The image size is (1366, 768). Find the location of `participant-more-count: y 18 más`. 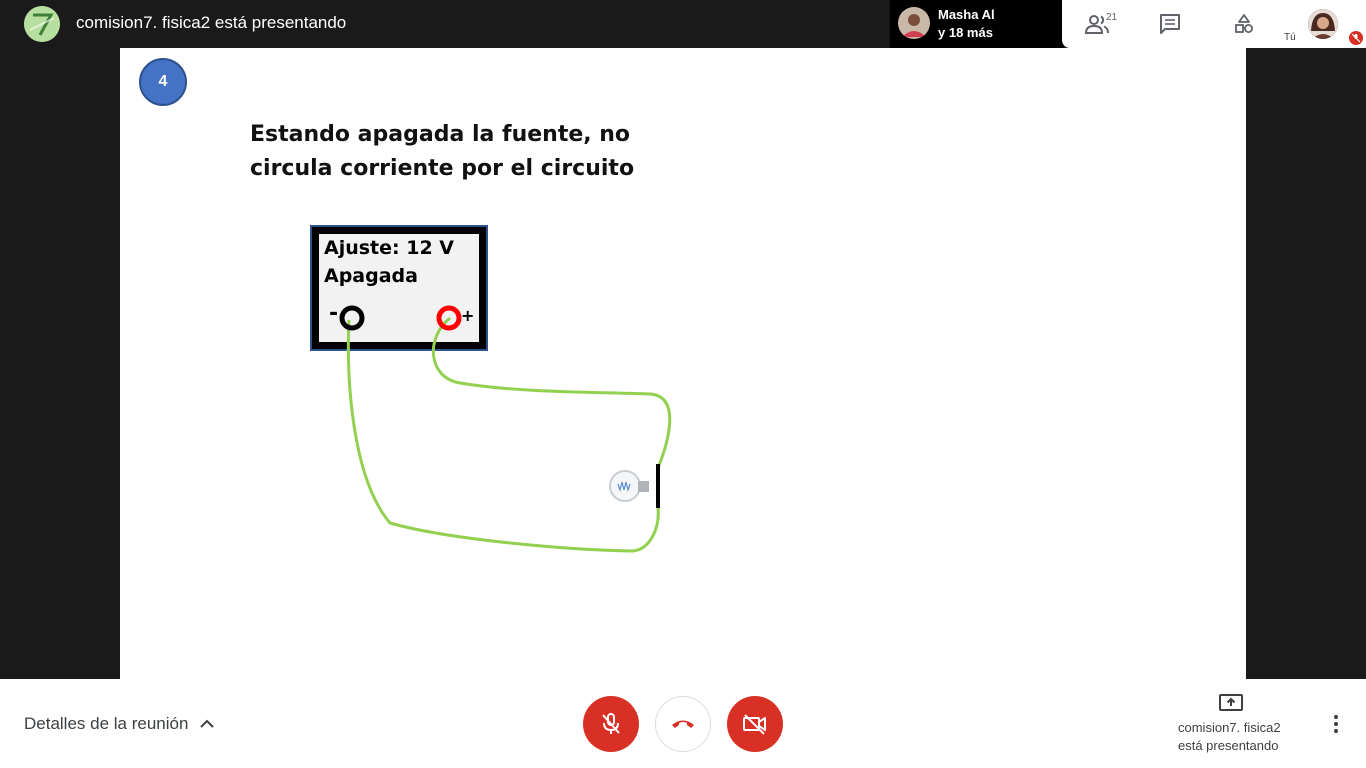

participant-more-count: y 18 más is located at coordinates (965, 32).